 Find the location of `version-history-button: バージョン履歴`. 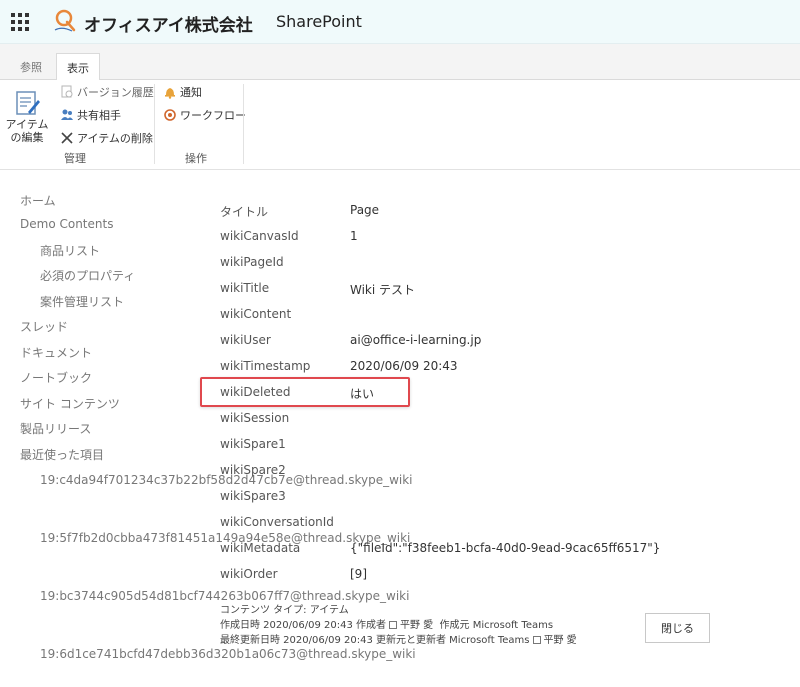

version-history-button: バージョン履歴 is located at coordinates (107, 92).